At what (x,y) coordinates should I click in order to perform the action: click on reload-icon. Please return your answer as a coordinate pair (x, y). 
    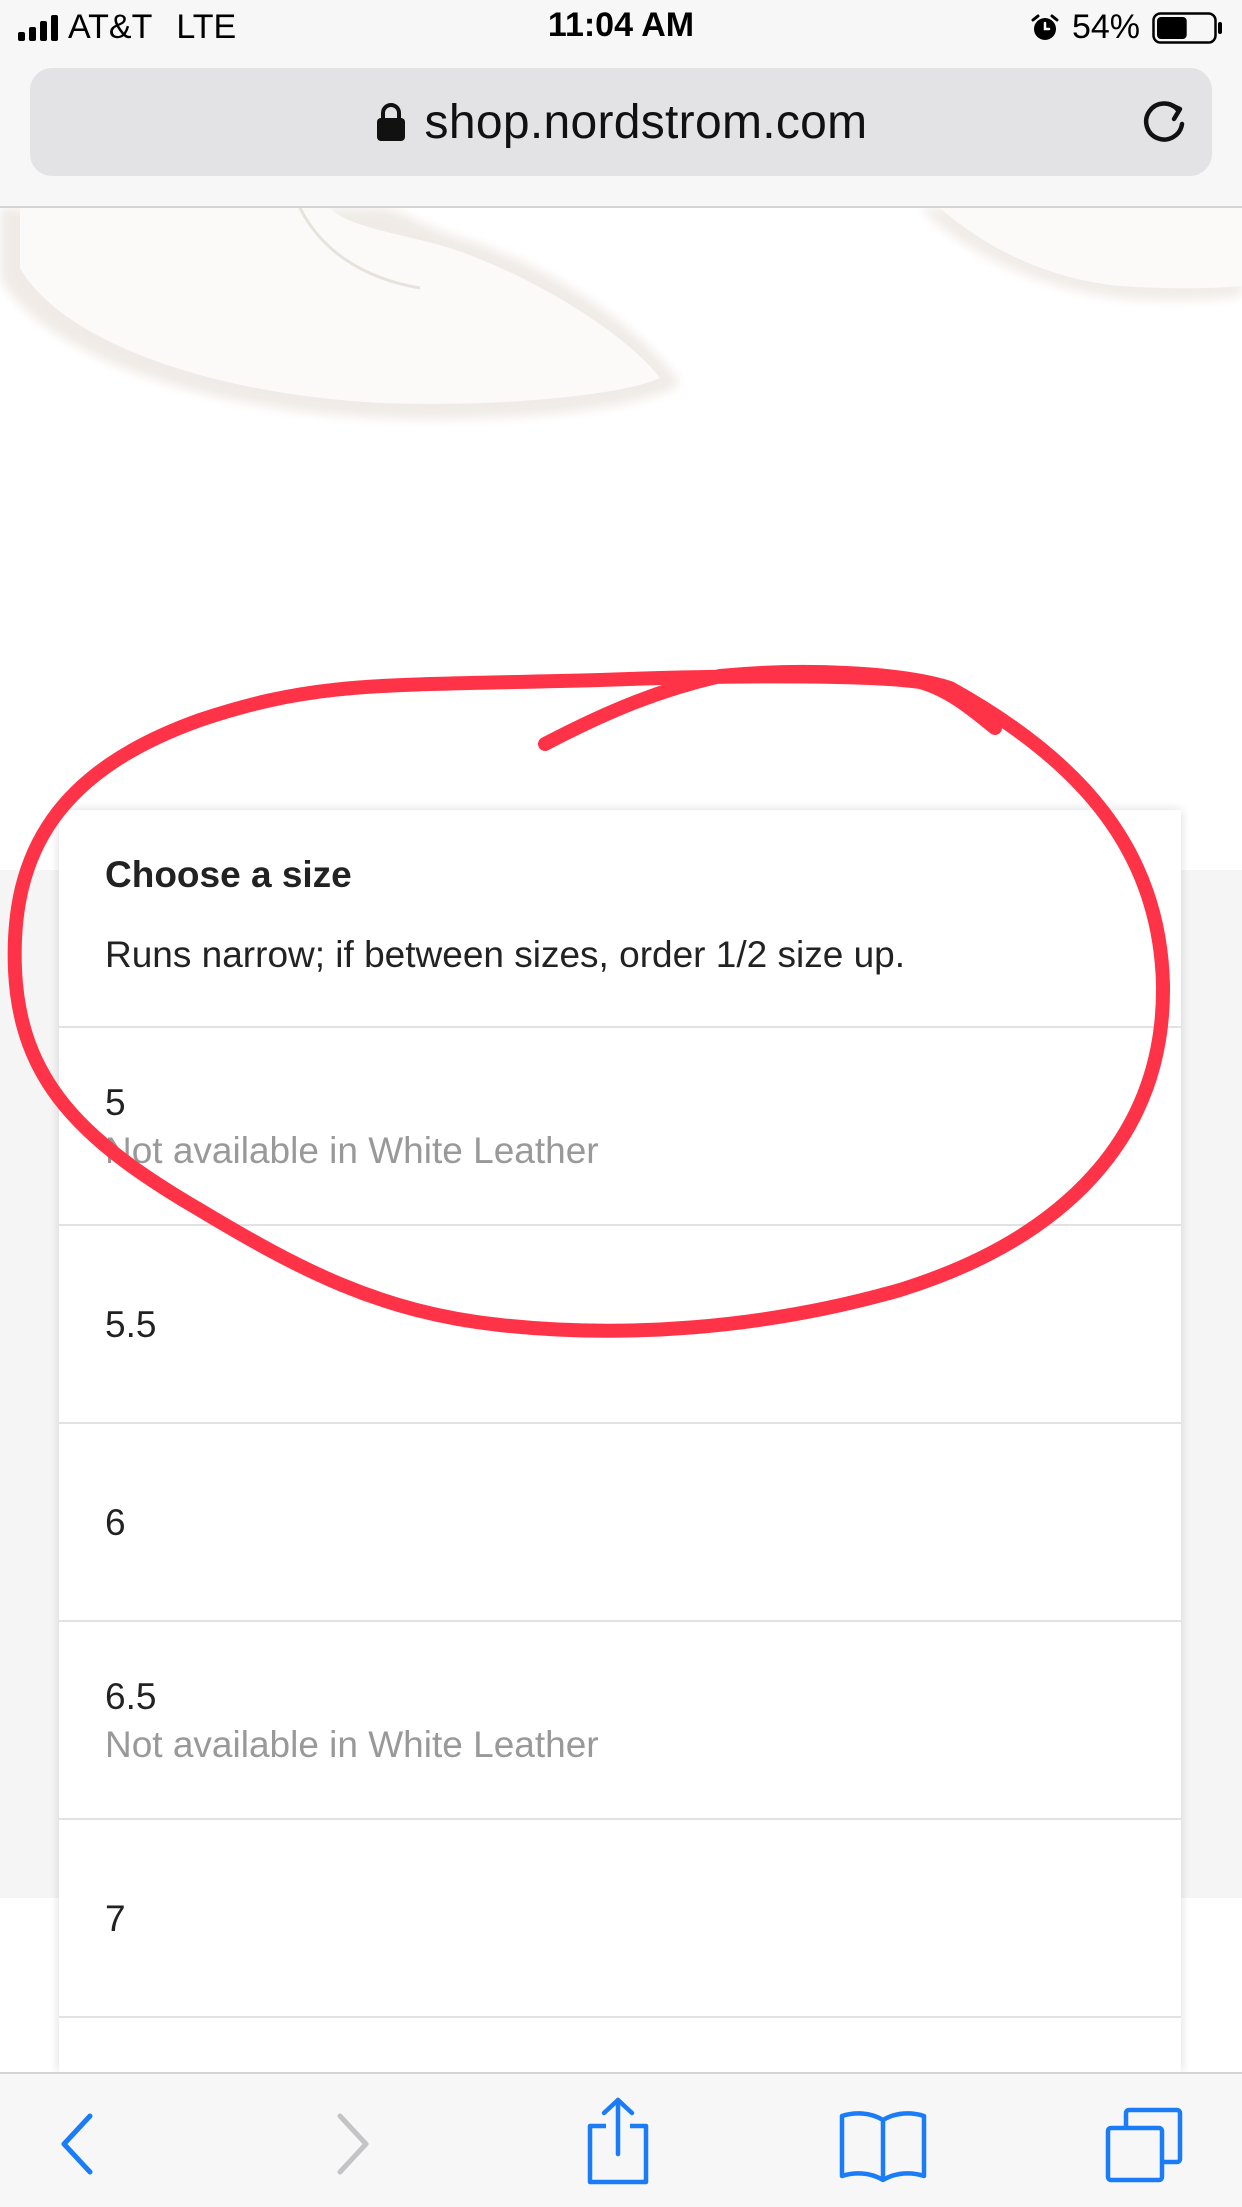
    Looking at the image, I should click on (1164, 122).